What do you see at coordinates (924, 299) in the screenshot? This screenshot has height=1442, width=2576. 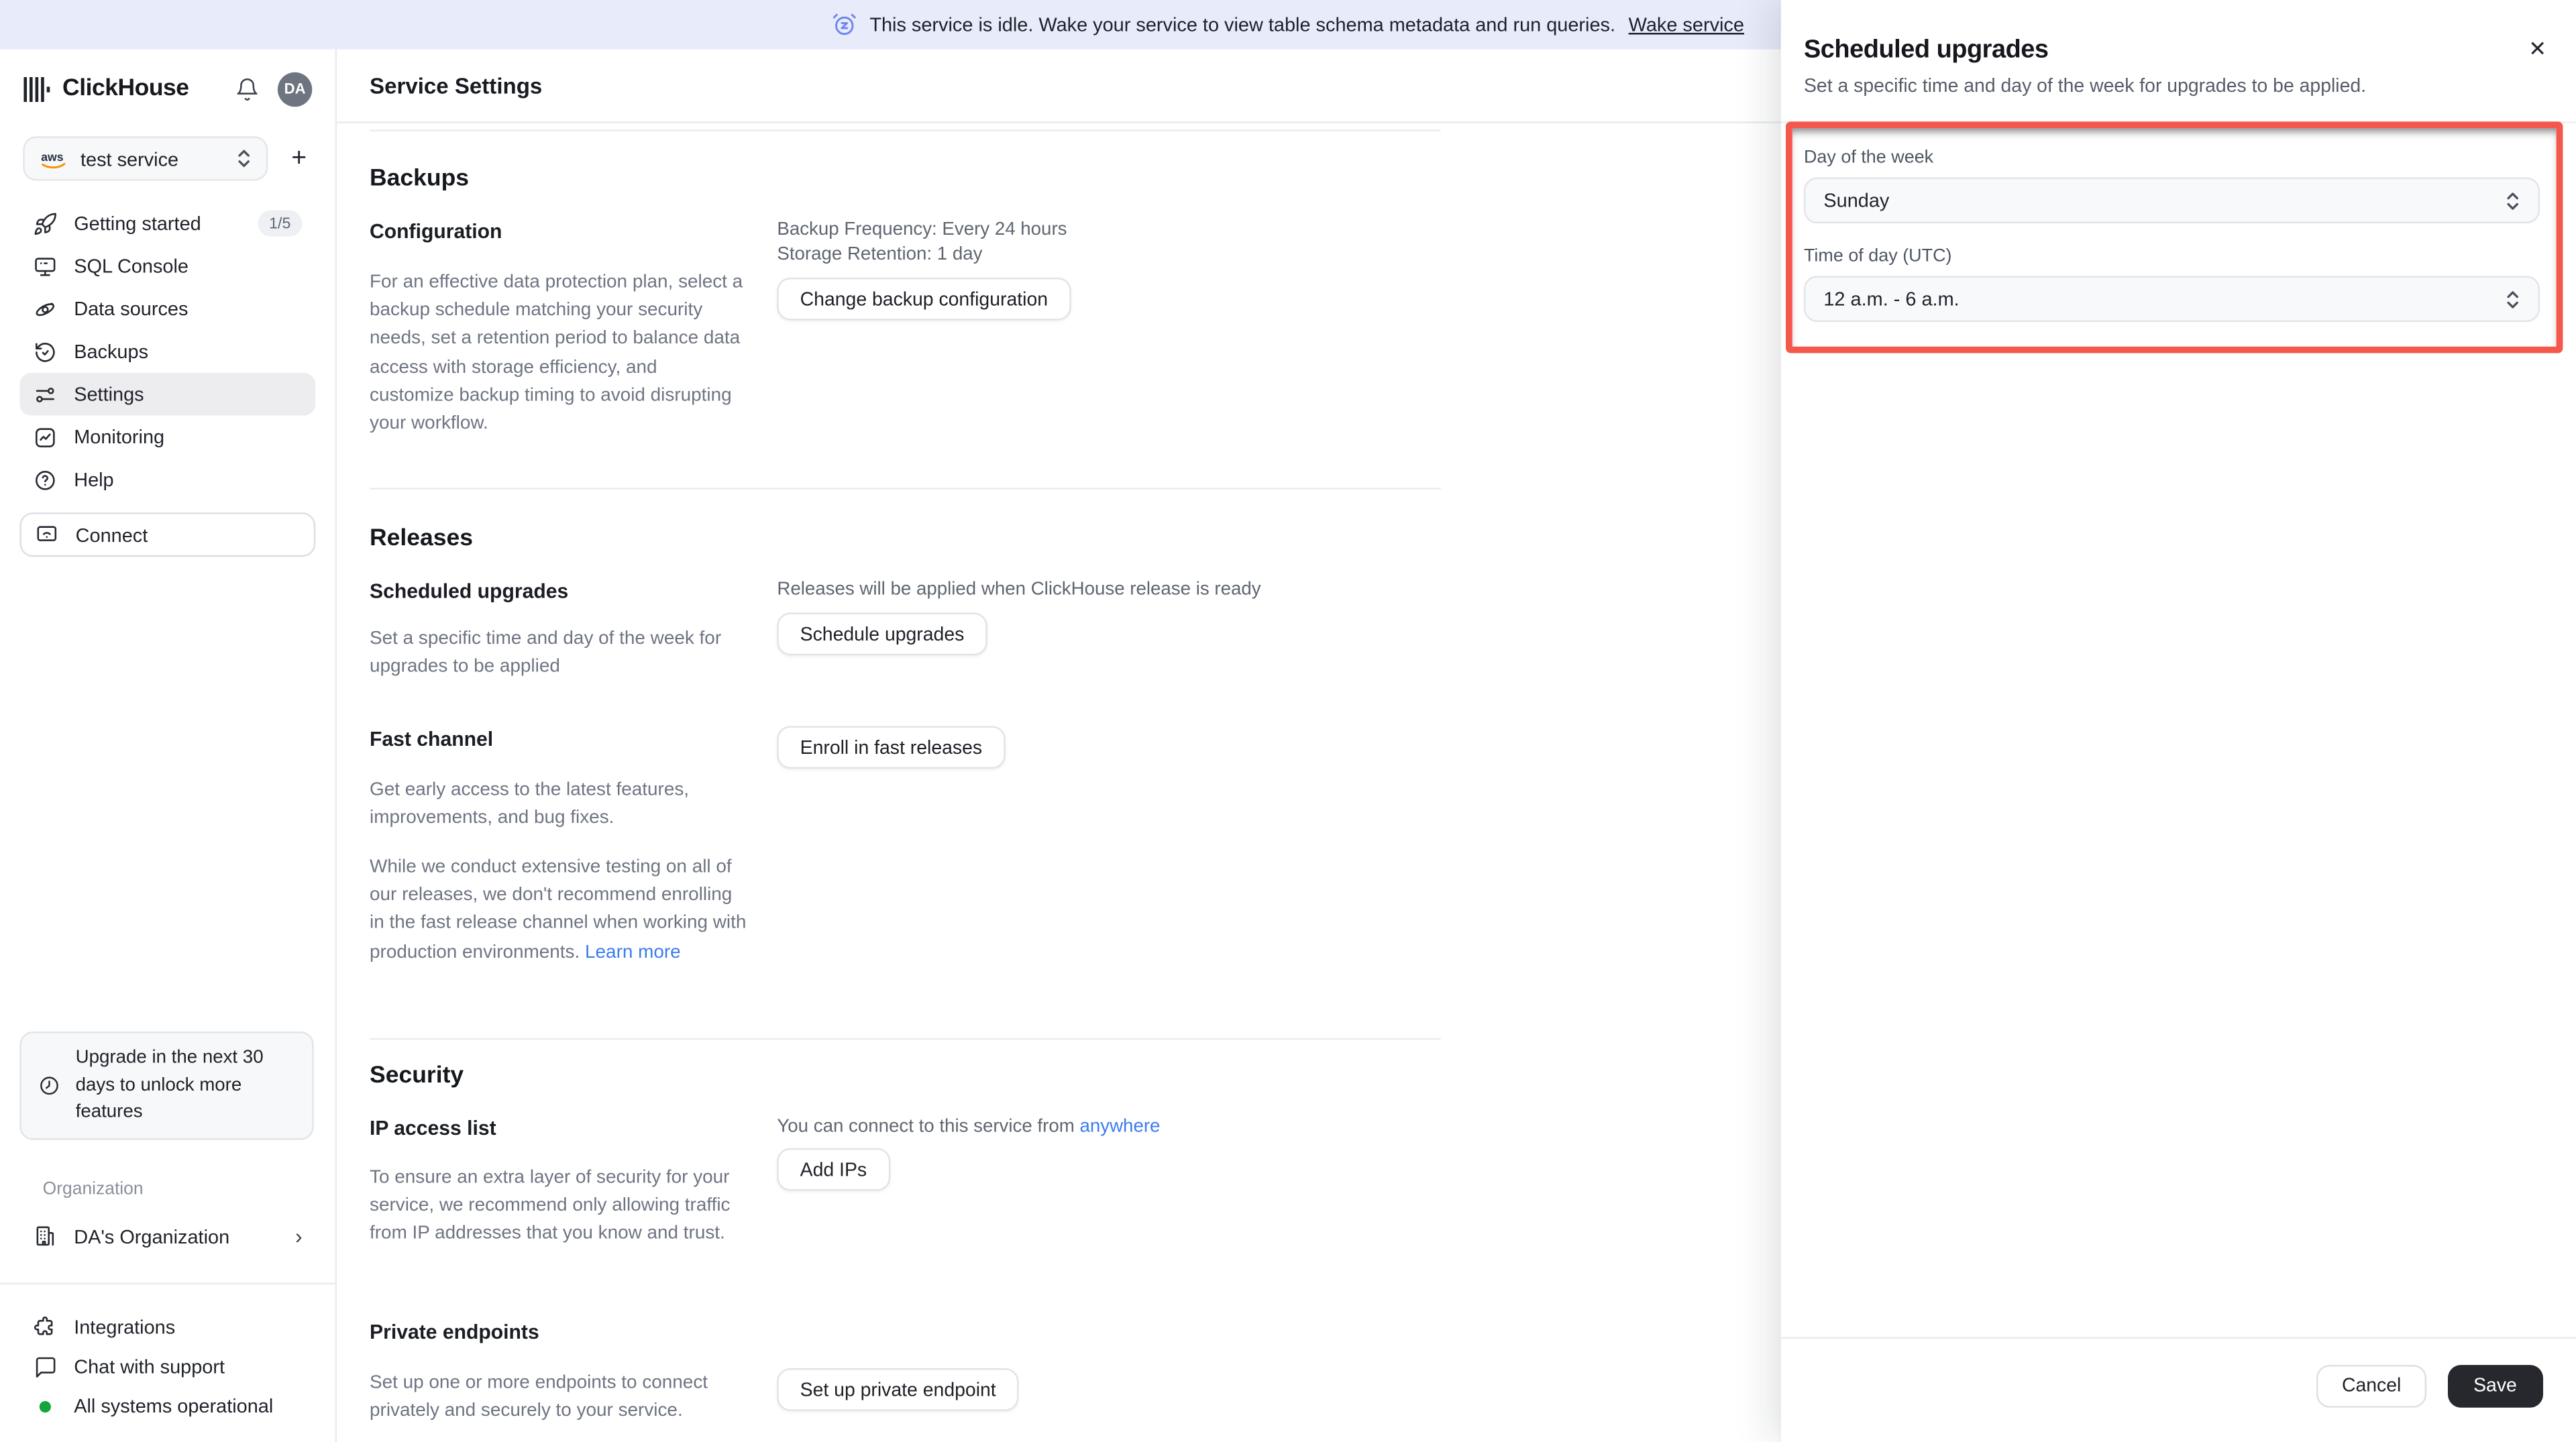 I see `change-backup-configuration-button: Change backup configuration` at bounding box center [924, 299].